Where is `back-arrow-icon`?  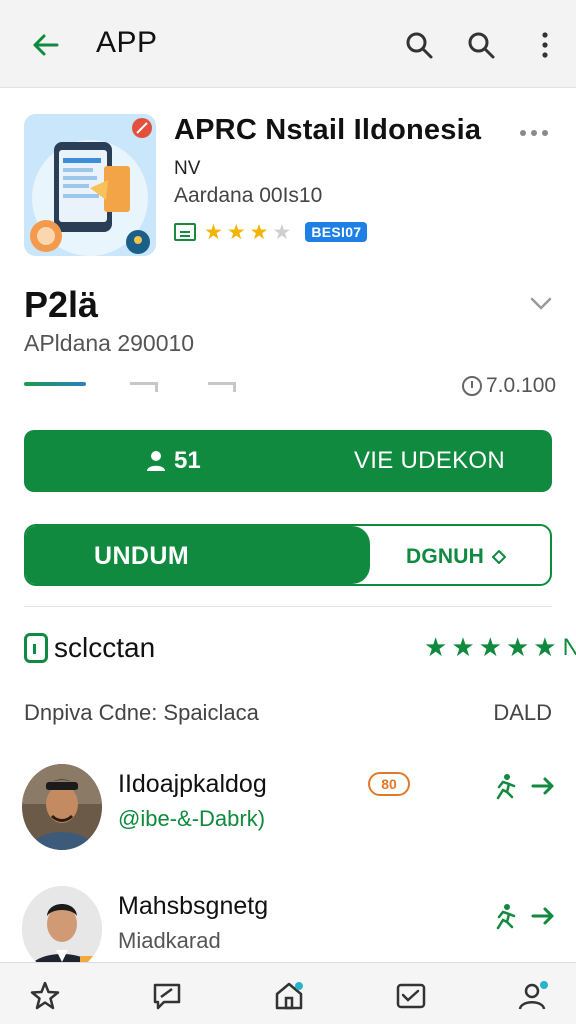 back-arrow-icon is located at coordinates (45, 45).